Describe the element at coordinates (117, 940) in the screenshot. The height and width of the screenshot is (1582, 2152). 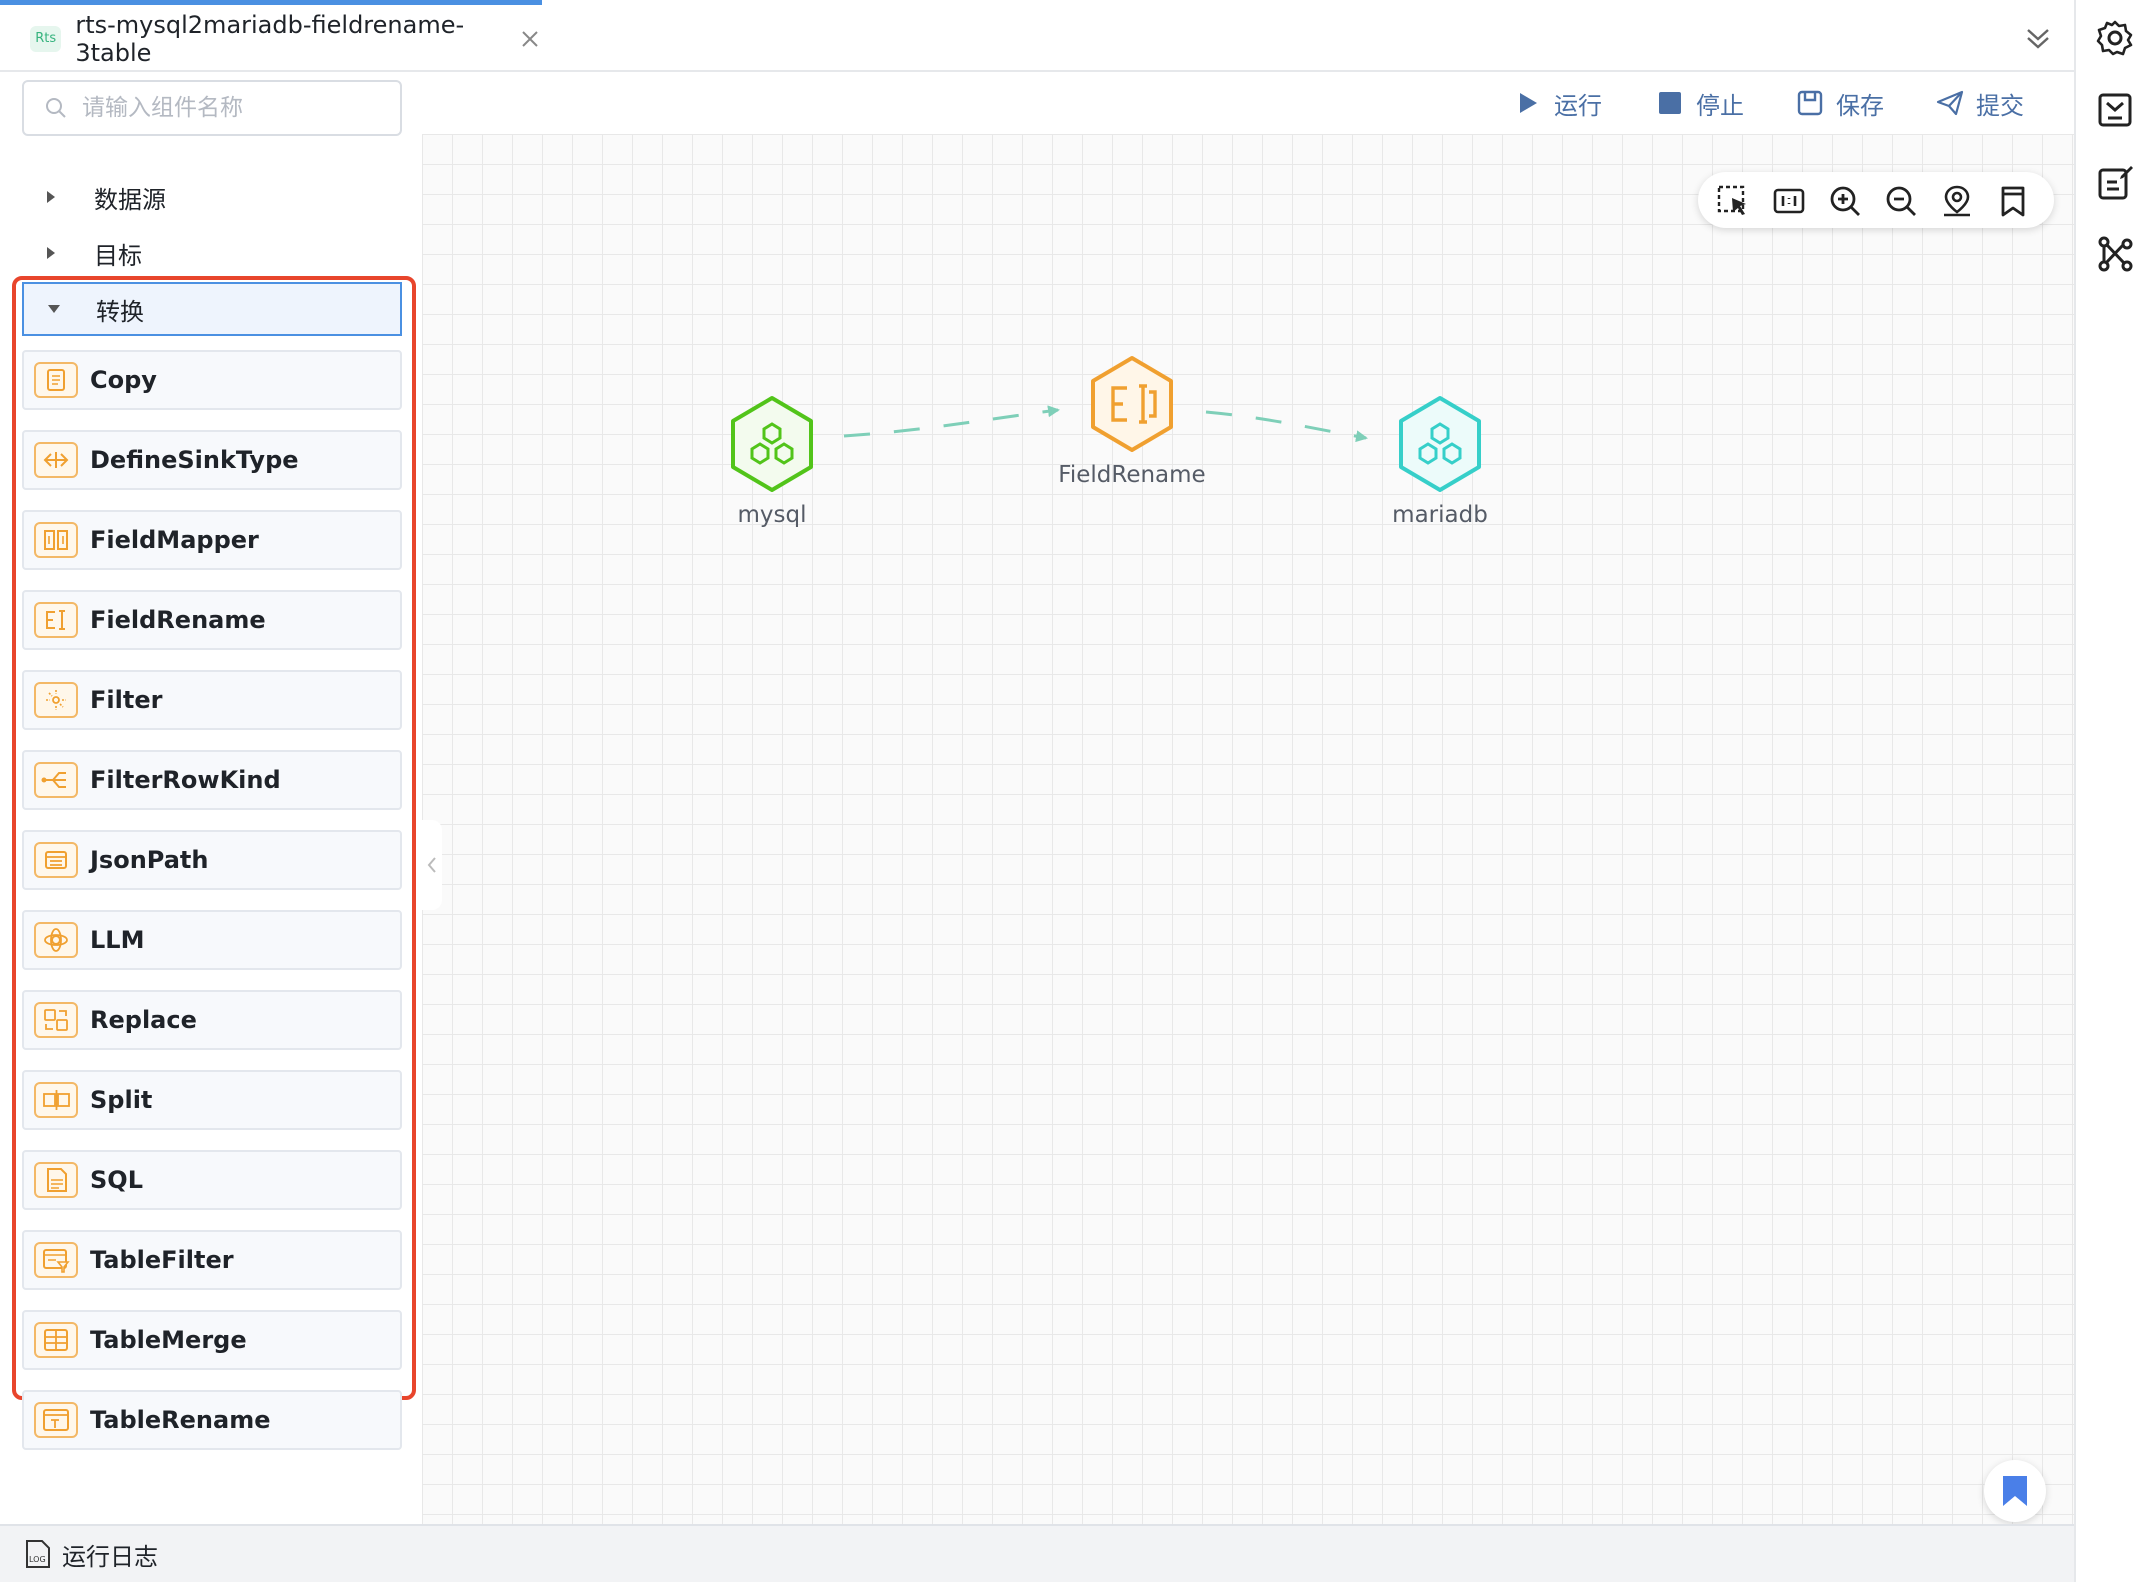
I see `component-label: LLM` at that location.